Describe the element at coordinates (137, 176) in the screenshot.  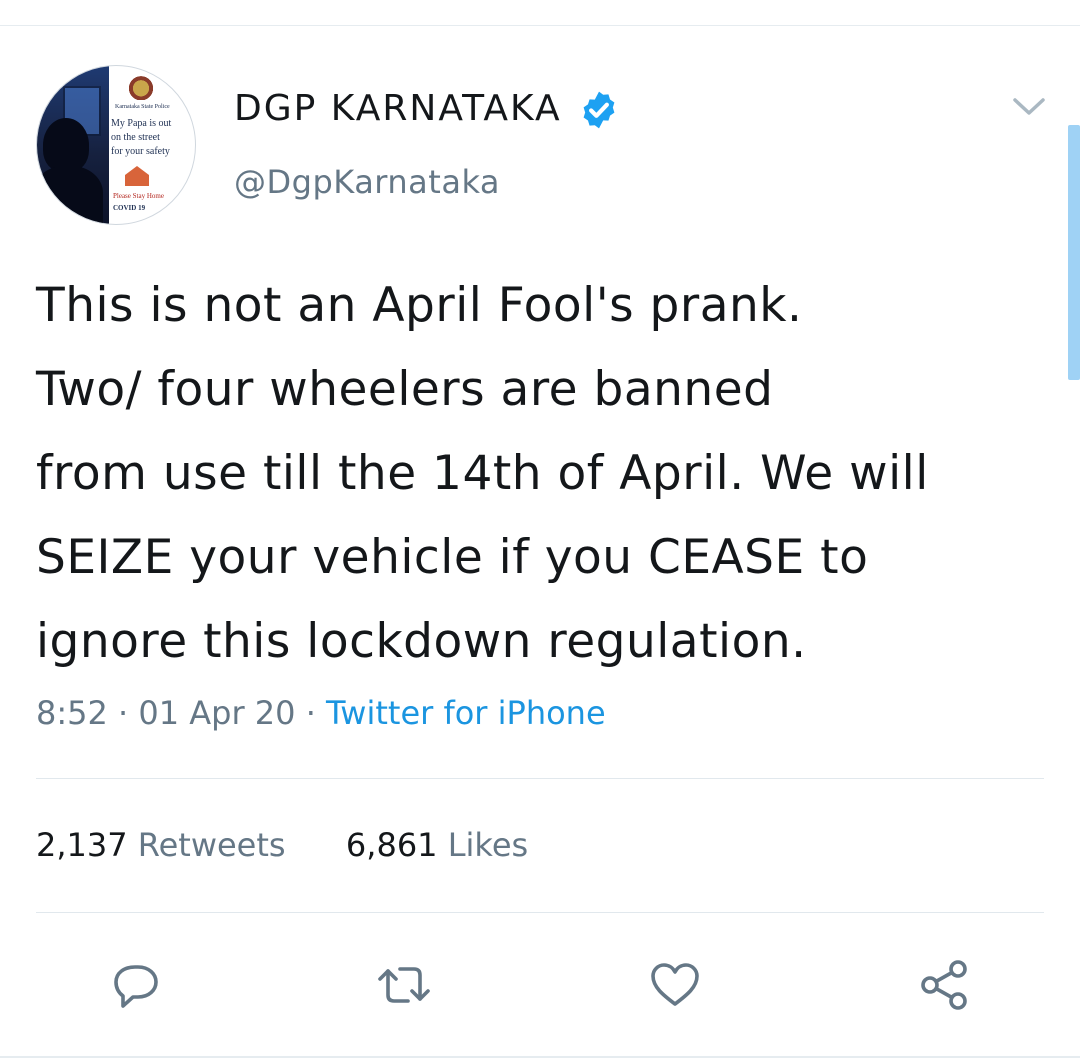
I see `house-icon` at that location.